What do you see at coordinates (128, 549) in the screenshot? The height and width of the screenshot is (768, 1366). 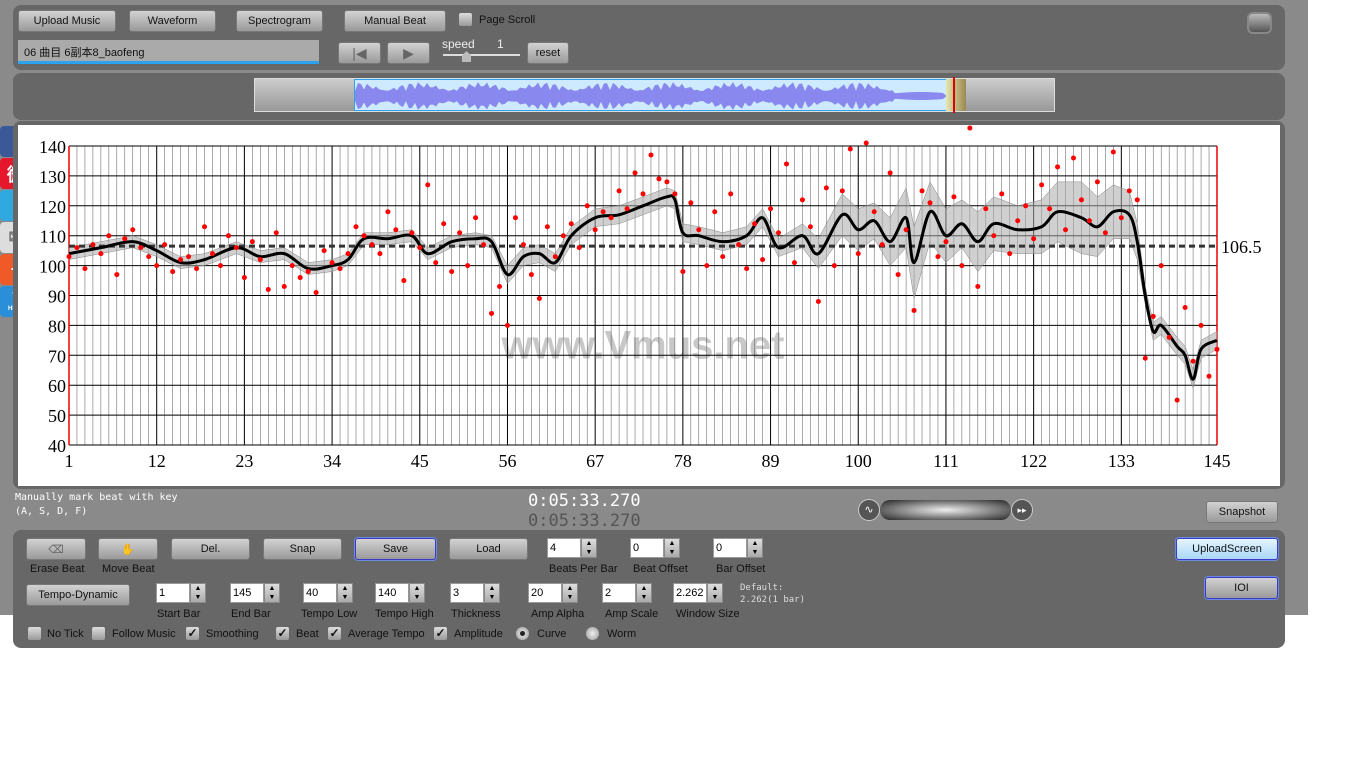 I see `move-beat-button: ✋` at bounding box center [128, 549].